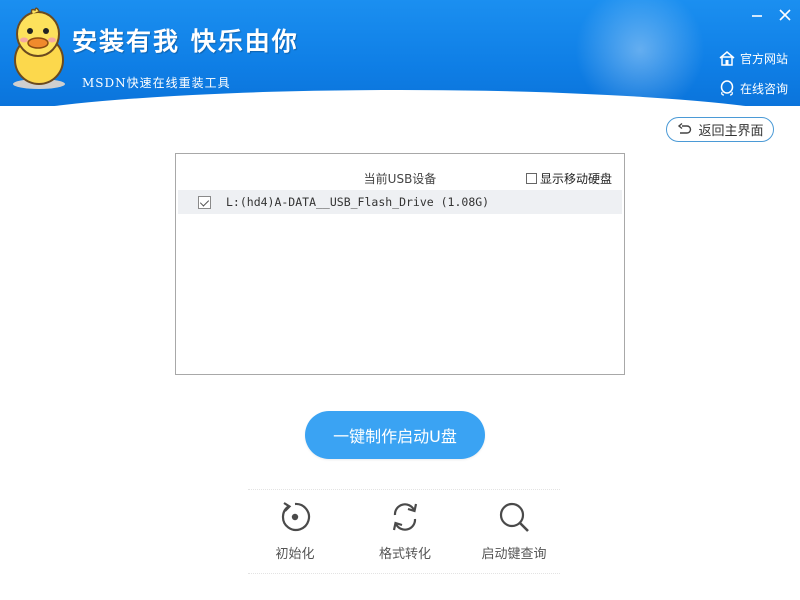 This screenshot has height=600, width=800. Describe the element at coordinates (764, 58) in the screenshot. I see `official-site-label: 官方网站` at that location.